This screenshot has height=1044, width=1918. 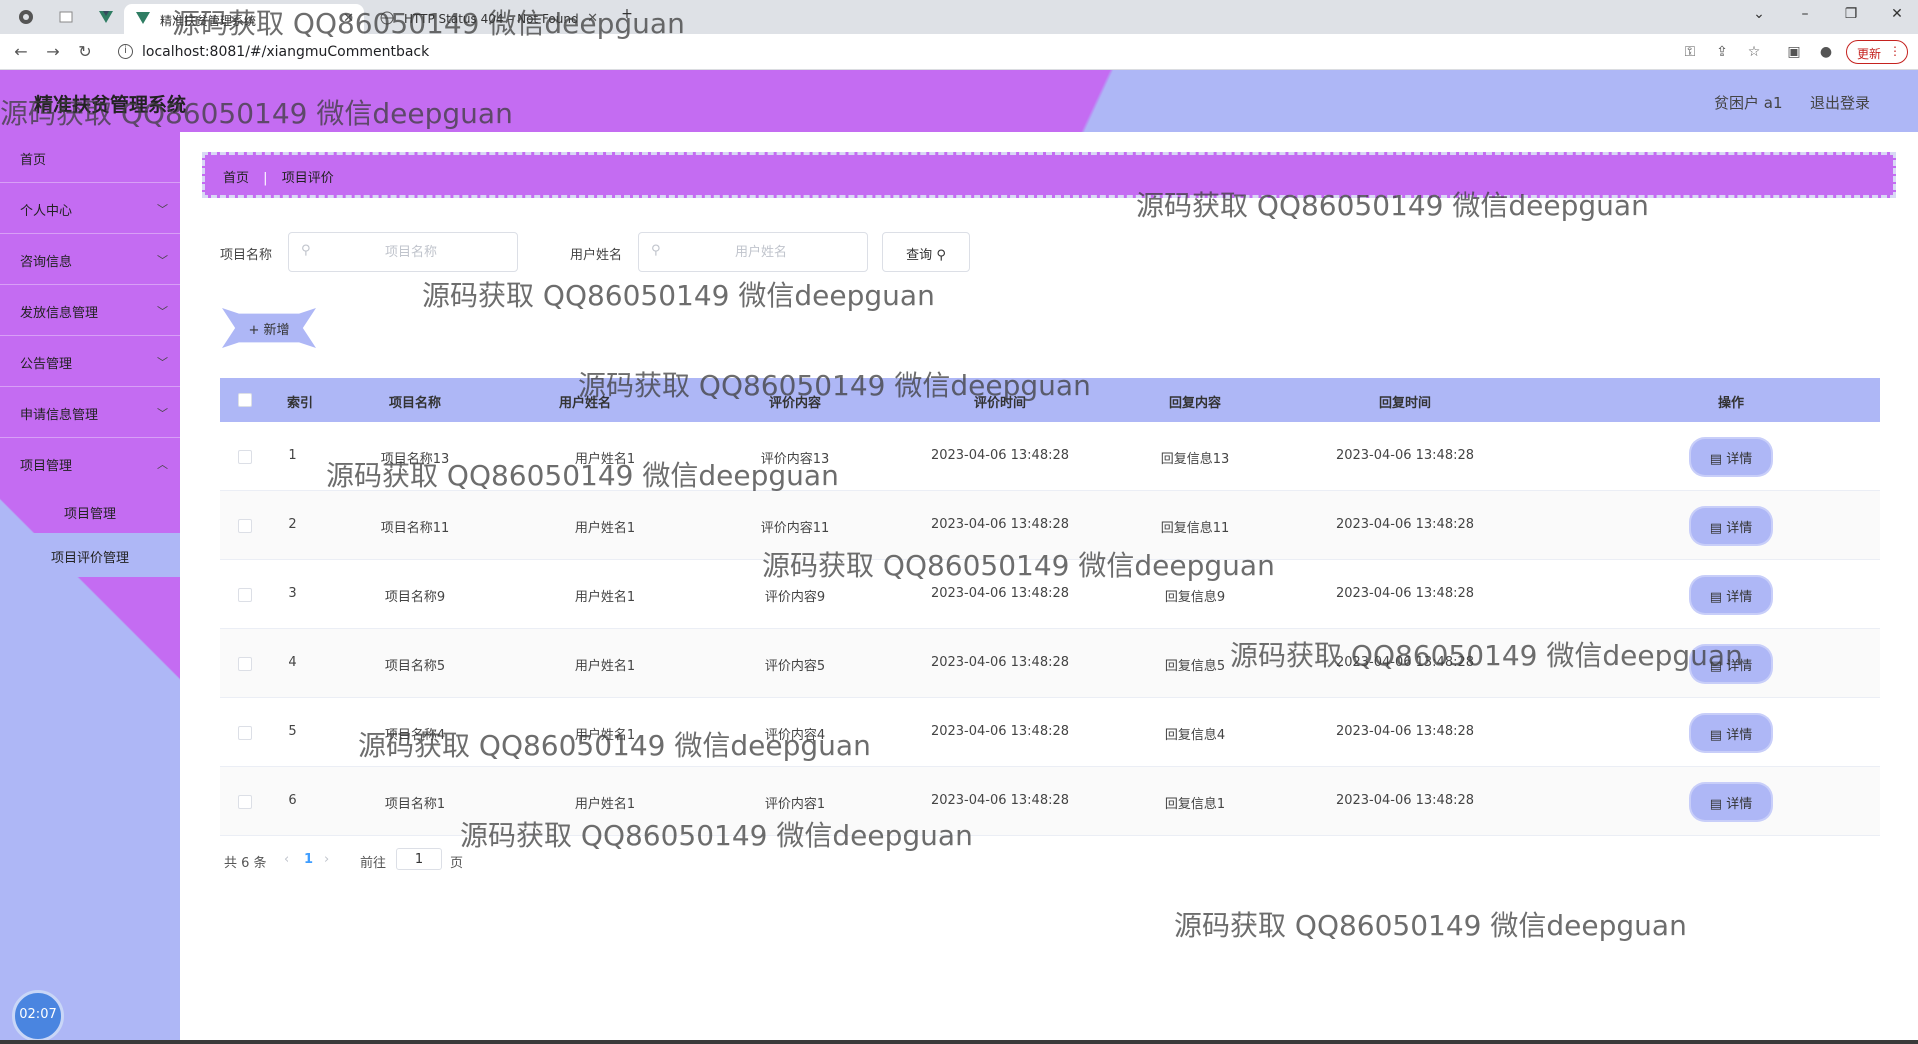 What do you see at coordinates (26, 17) in the screenshot?
I see `browser-menu-icon` at bounding box center [26, 17].